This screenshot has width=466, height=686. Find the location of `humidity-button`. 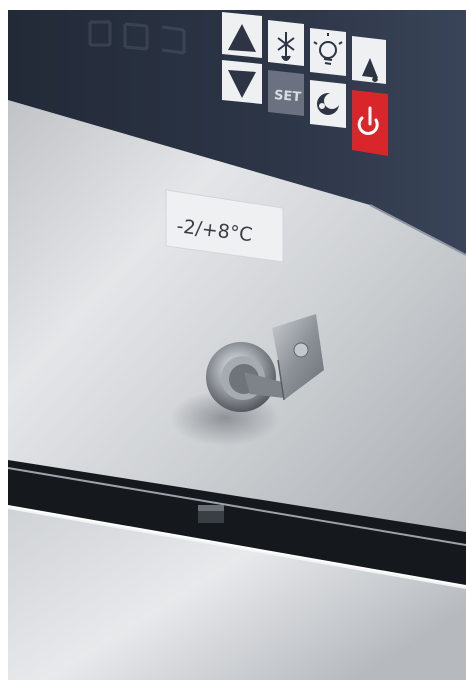

humidity-button is located at coordinates (369, 60).